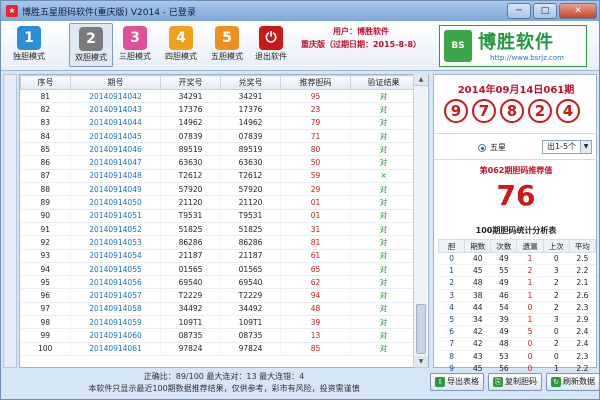 Image resolution: width=600 pixels, height=400 pixels. What do you see at coordinates (250, 82) in the screenshot?
I see `header-redeem: 兑奖号` at bounding box center [250, 82].